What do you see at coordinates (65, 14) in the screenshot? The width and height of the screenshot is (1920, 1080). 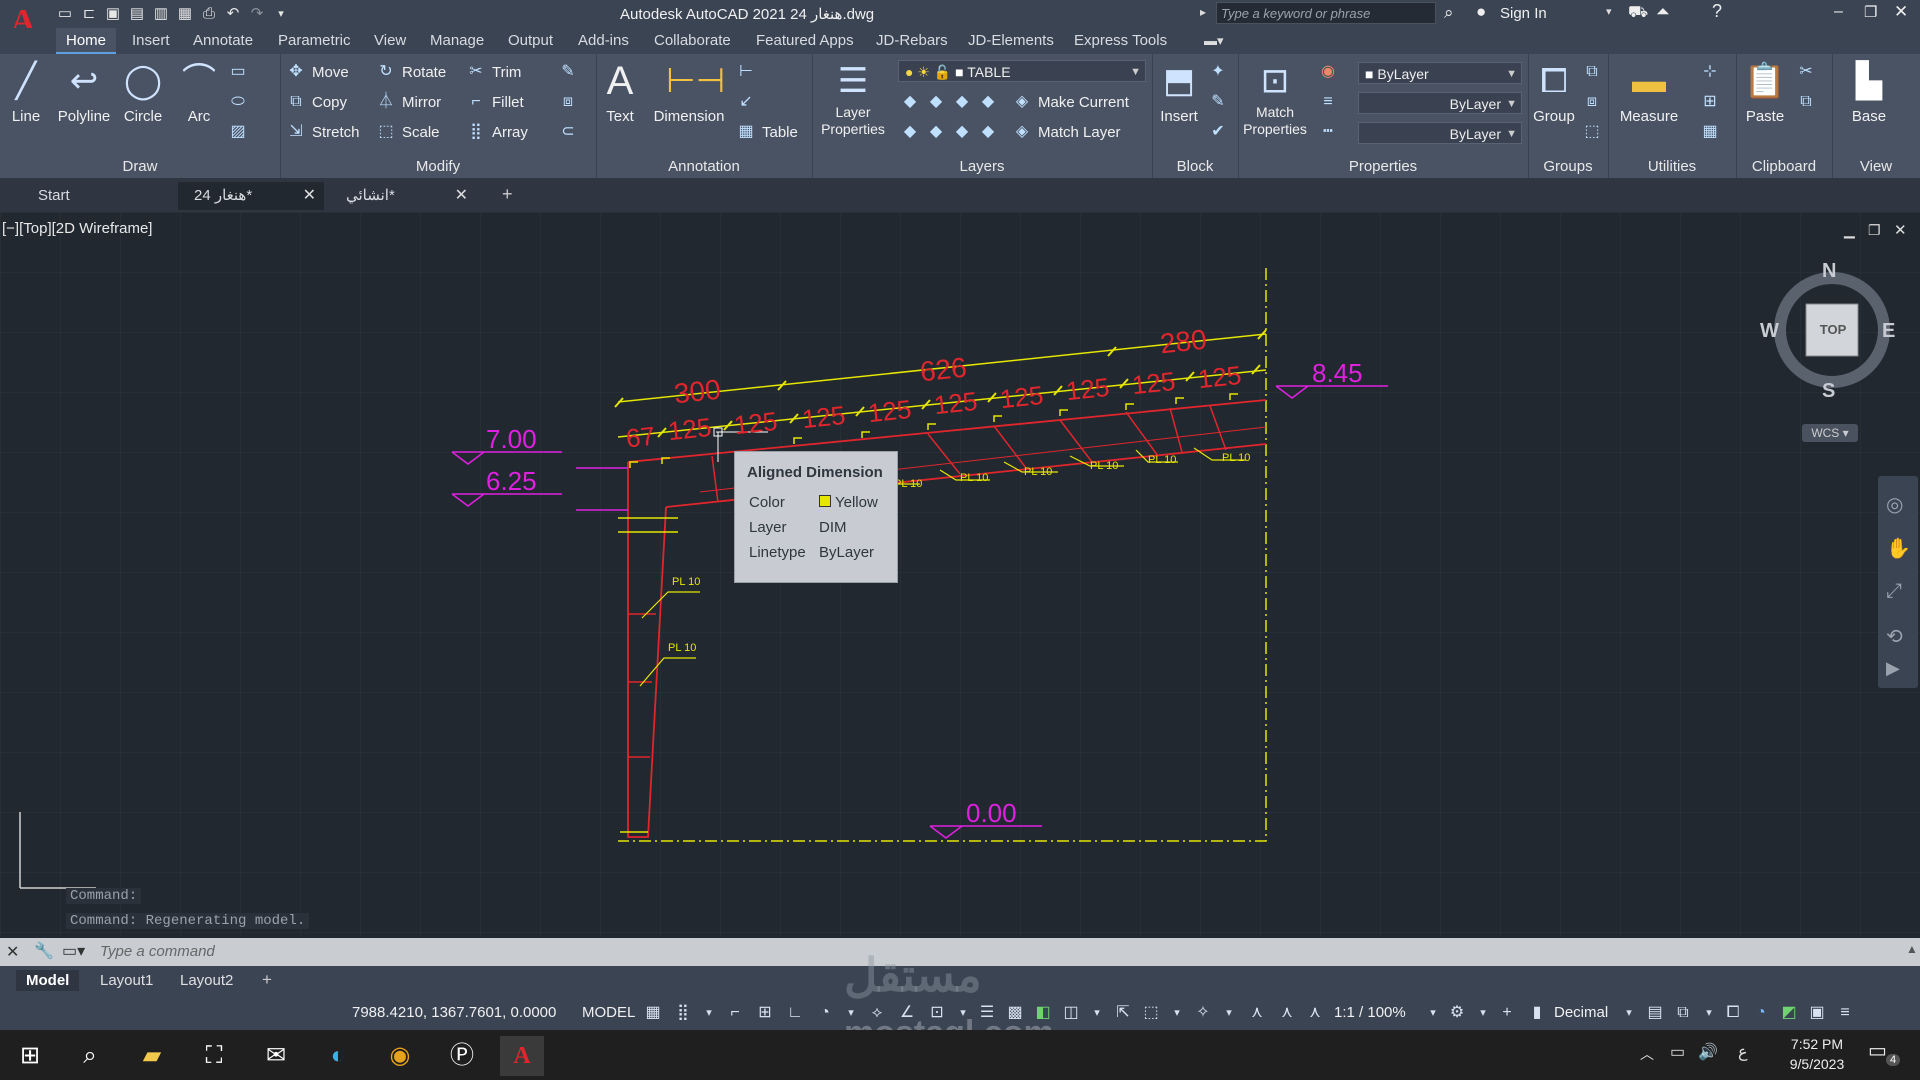 I see `new-file-icon: ▭` at bounding box center [65, 14].